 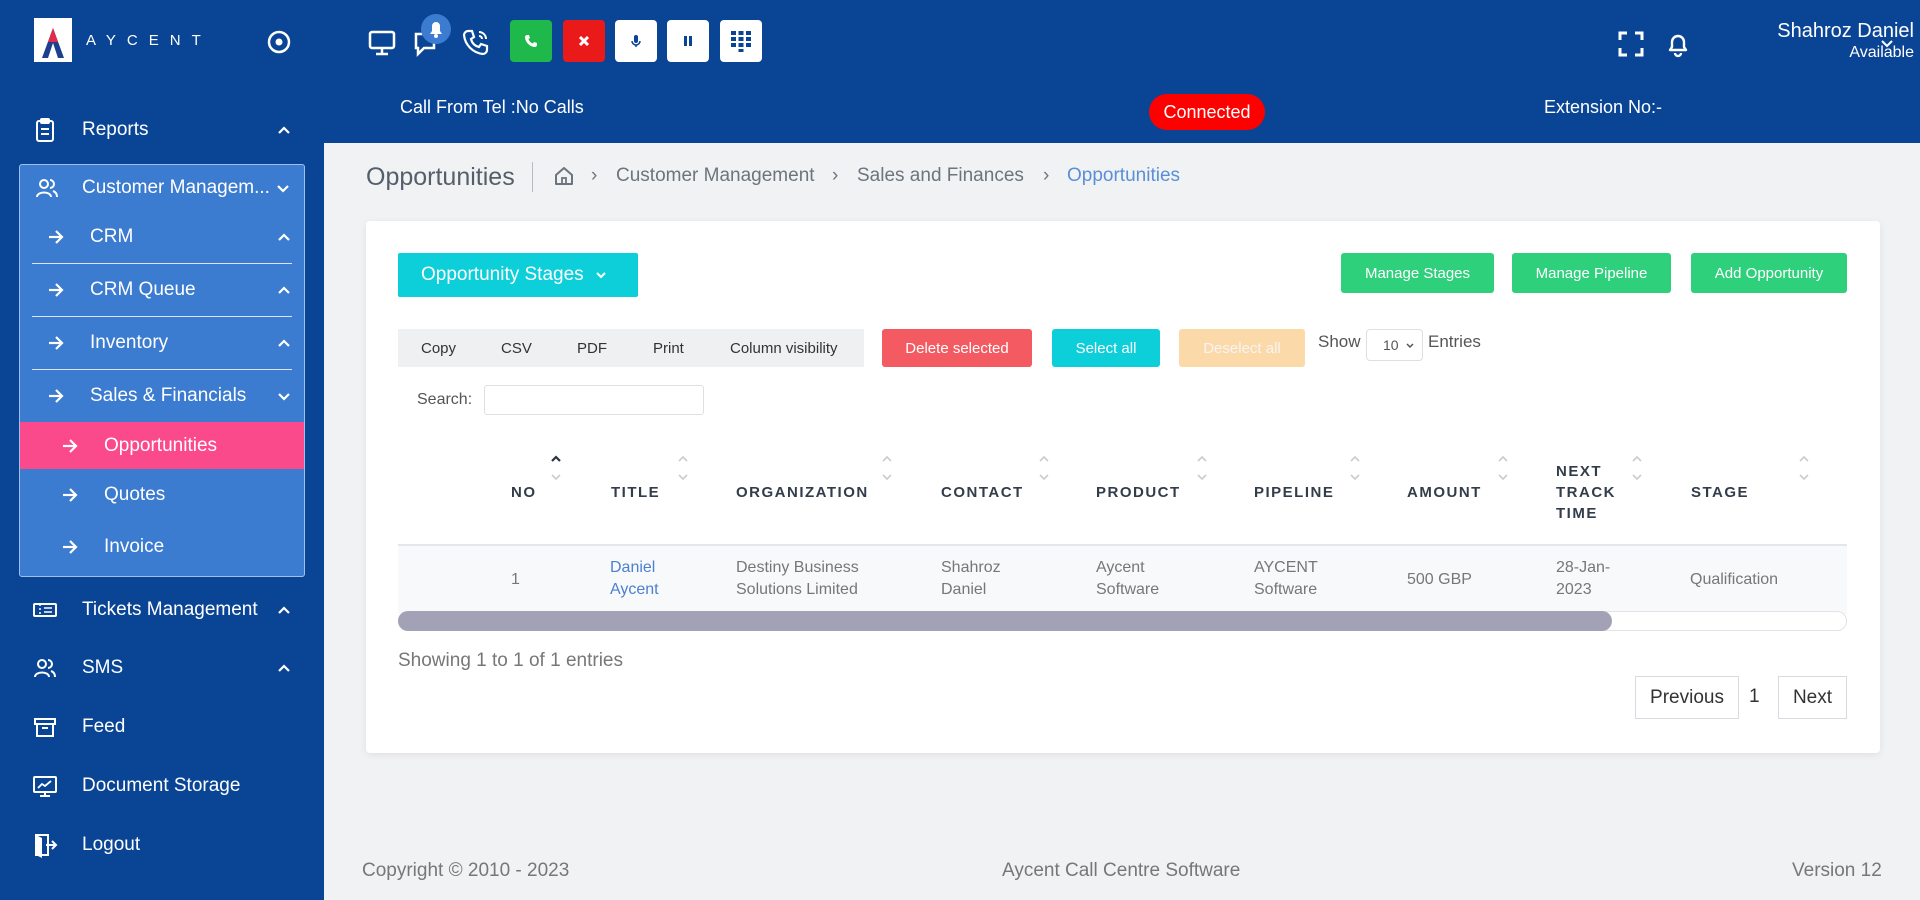 I want to click on current-page: 1, so click(x=1754, y=697).